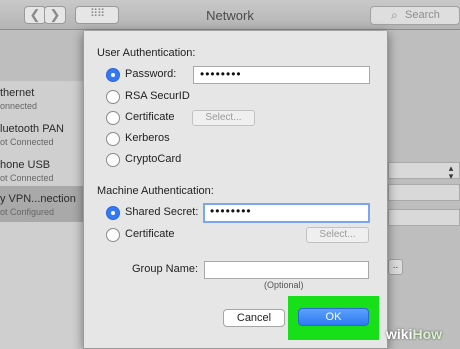  What do you see at coordinates (427, 334) in the screenshot?
I see `watermark-how: How` at bounding box center [427, 334].